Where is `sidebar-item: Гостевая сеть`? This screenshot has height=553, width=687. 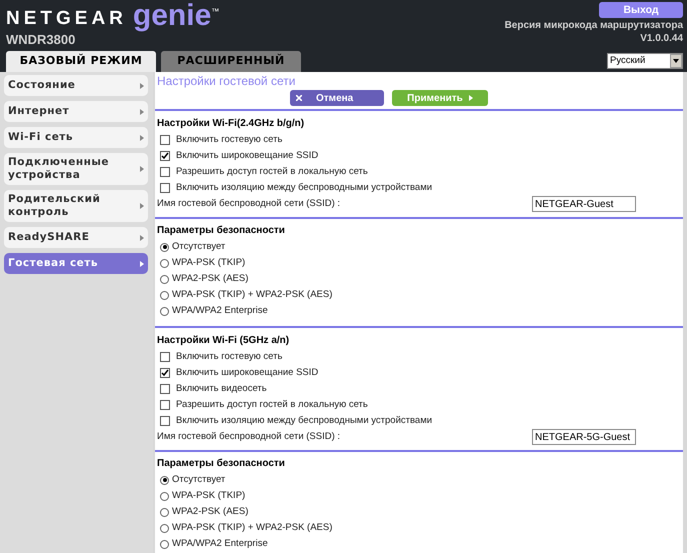
sidebar-item: Гостевая сеть is located at coordinates (76, 263).